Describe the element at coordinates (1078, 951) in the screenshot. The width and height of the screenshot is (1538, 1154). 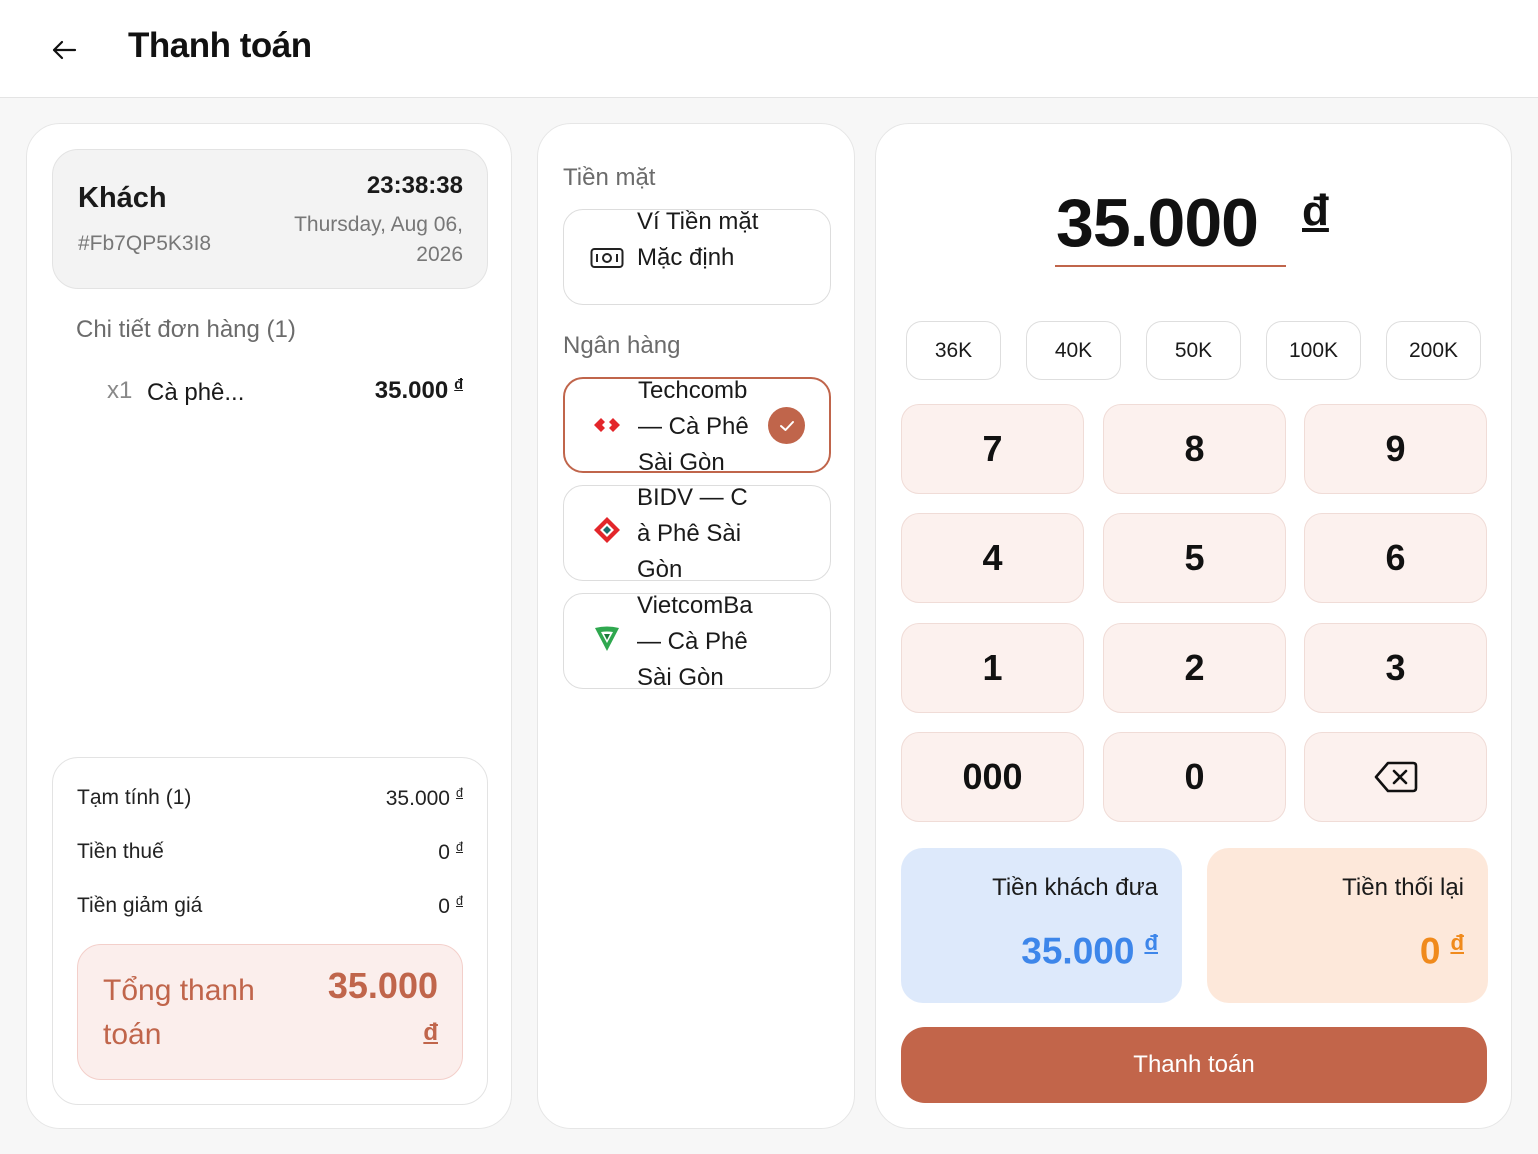
I see `cash-given-amount: 35.000` at that location.